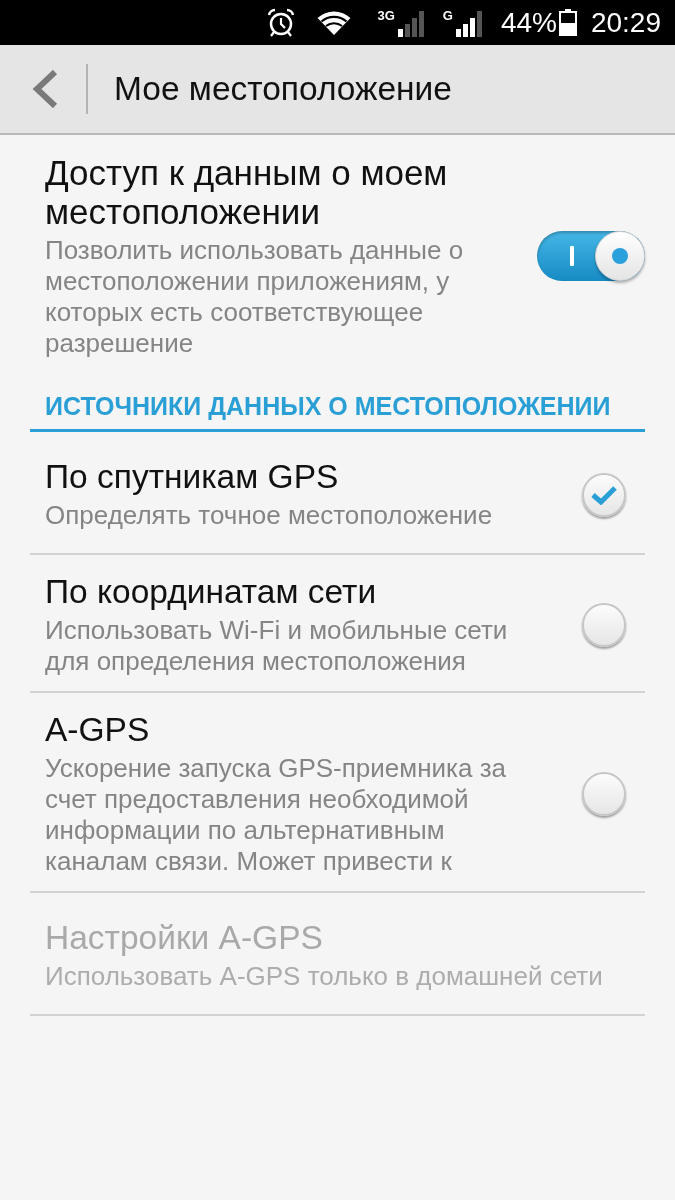  I want to click on setting-summary: Использовать A-GPS только в домашней сети, so click(324, 976).